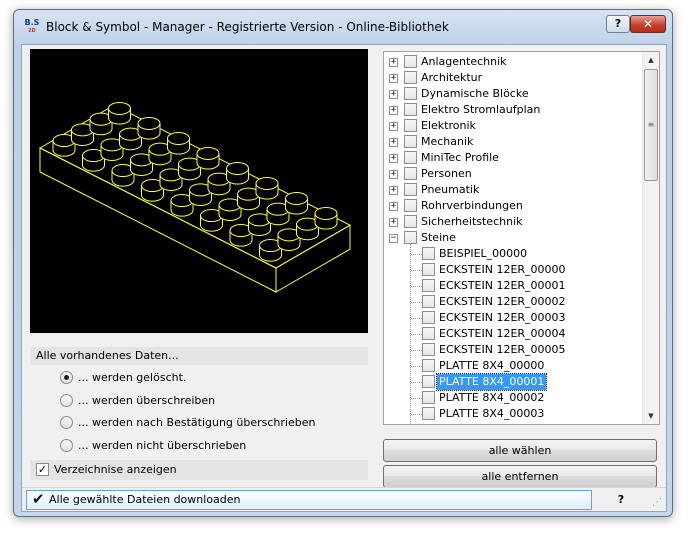 This screenshot has width=690, height=534. What do you see at coordinates (475, 93) in the screenshot?
I see `tree-category-label: Dynamische Blöcke` at bounding box center [475, 93].